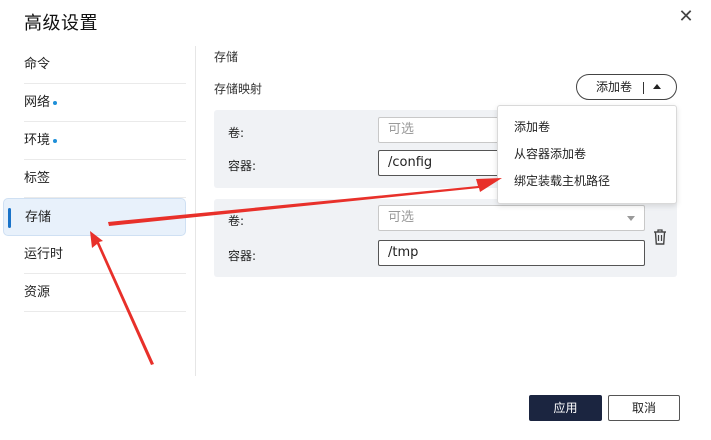 The height and width of the screenshot is (440, 711). Describe the element at coordinates (105, 255) in the screenshot. I see `sidebar-item-runtime: 运行时` at that location.